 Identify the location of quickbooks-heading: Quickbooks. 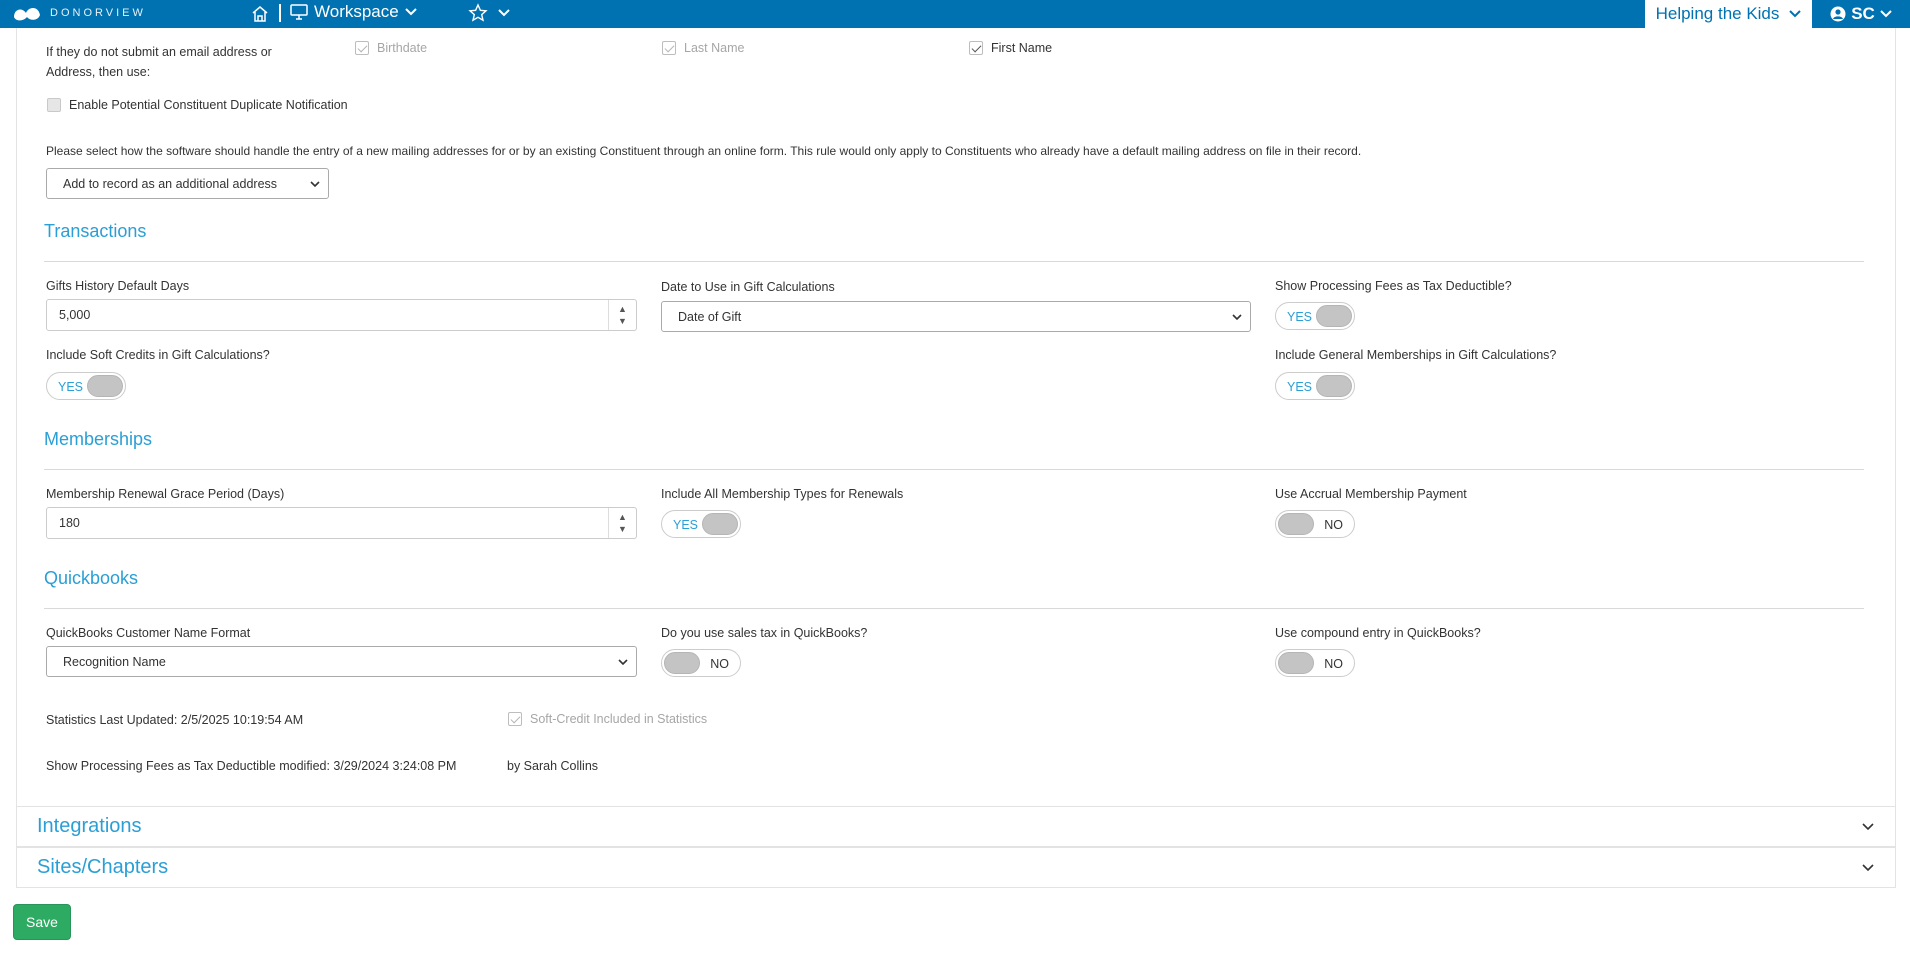
(91, 578).